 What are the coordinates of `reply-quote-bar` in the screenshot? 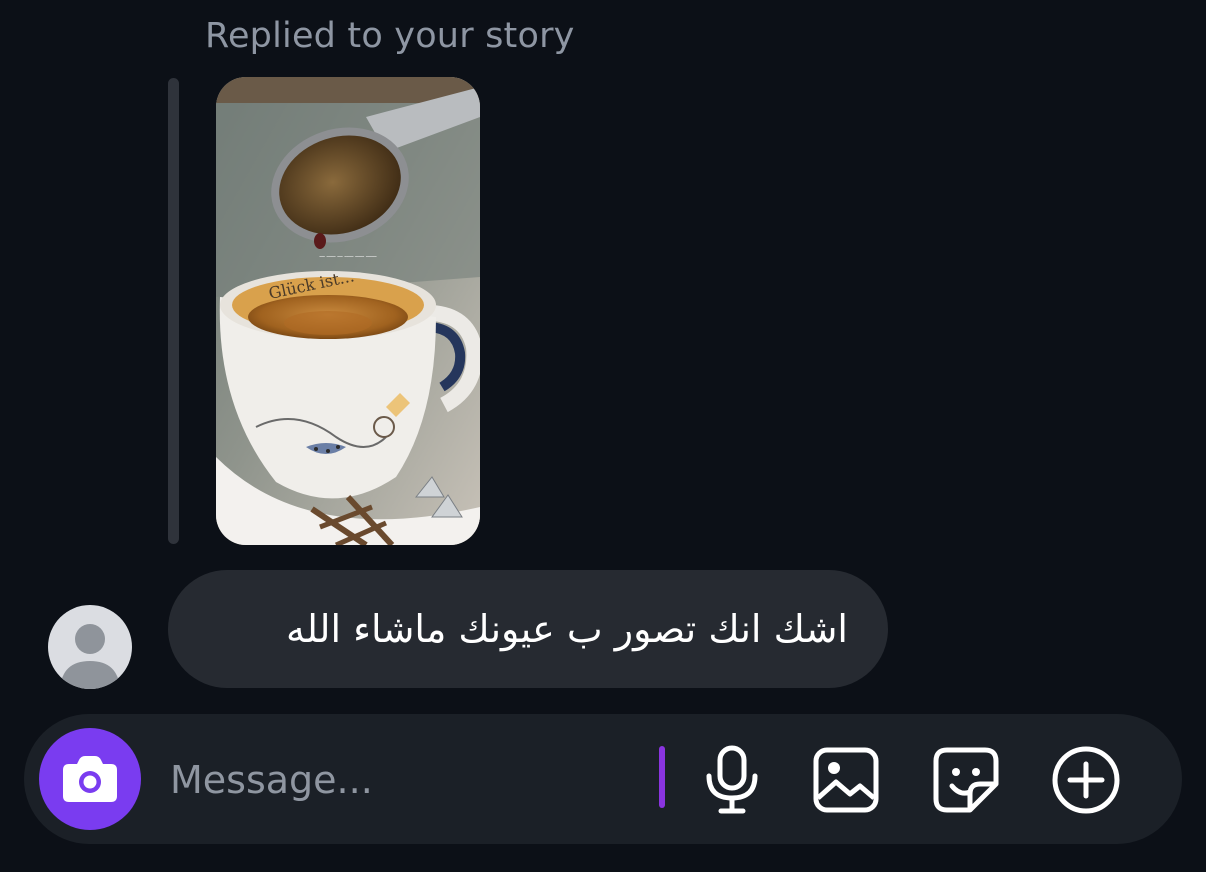 It's located at (173, 311).